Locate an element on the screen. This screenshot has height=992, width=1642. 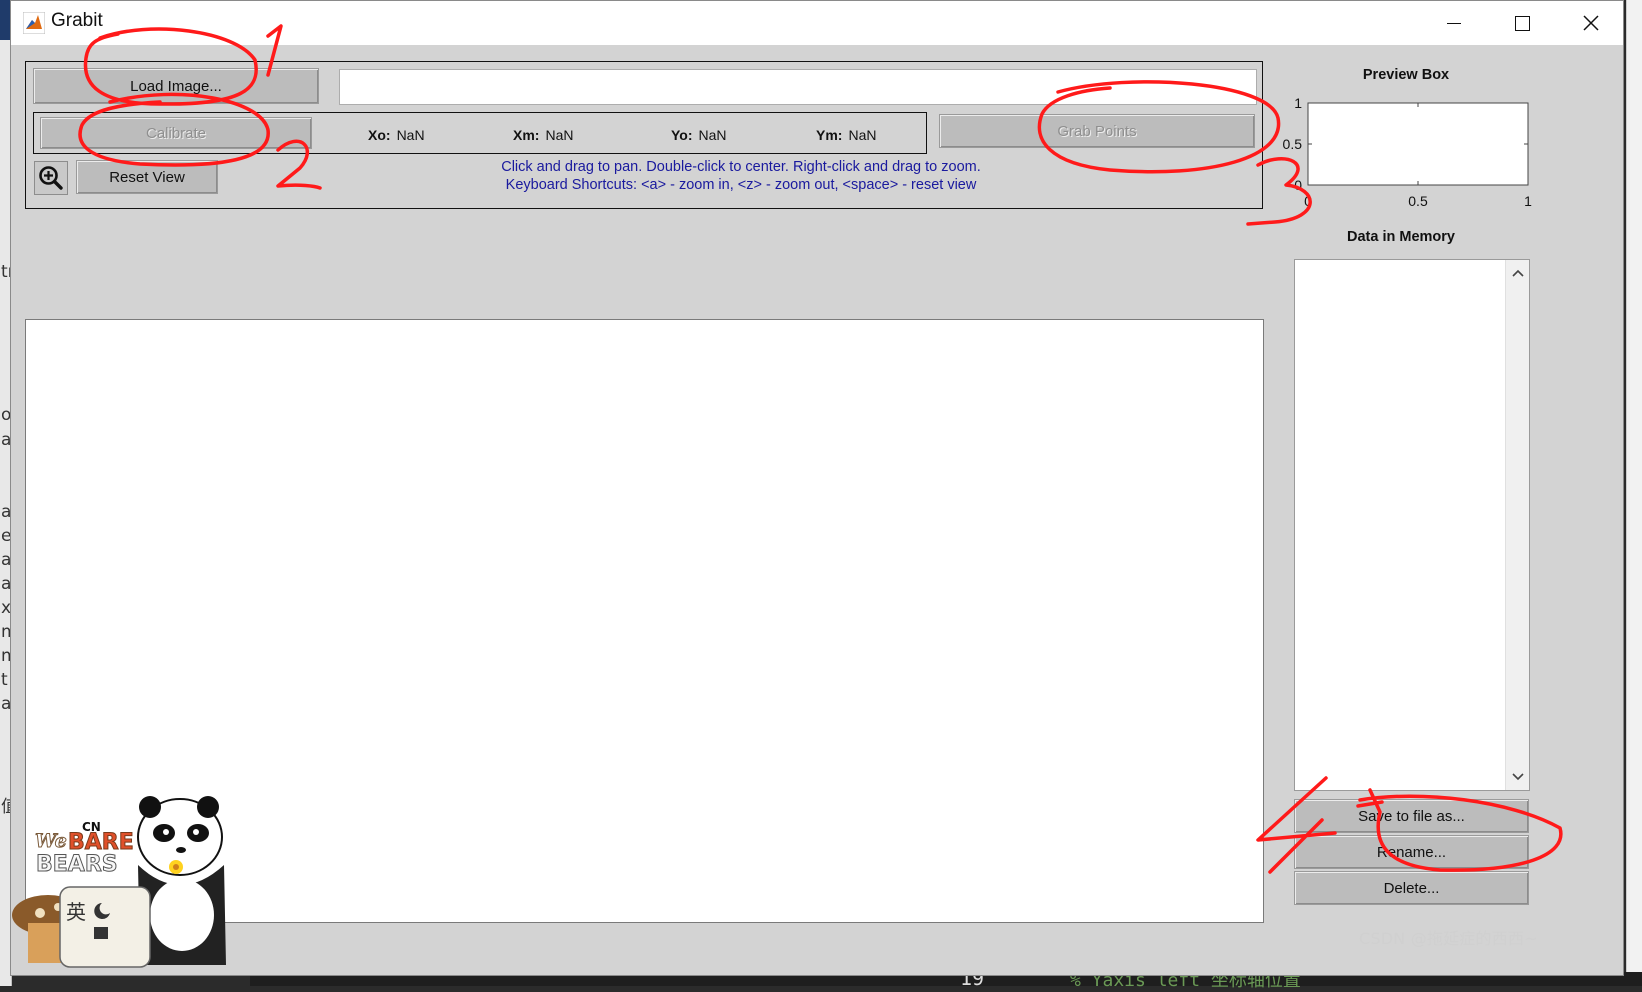
sticker-text: We is located at coordinates (51, 841).